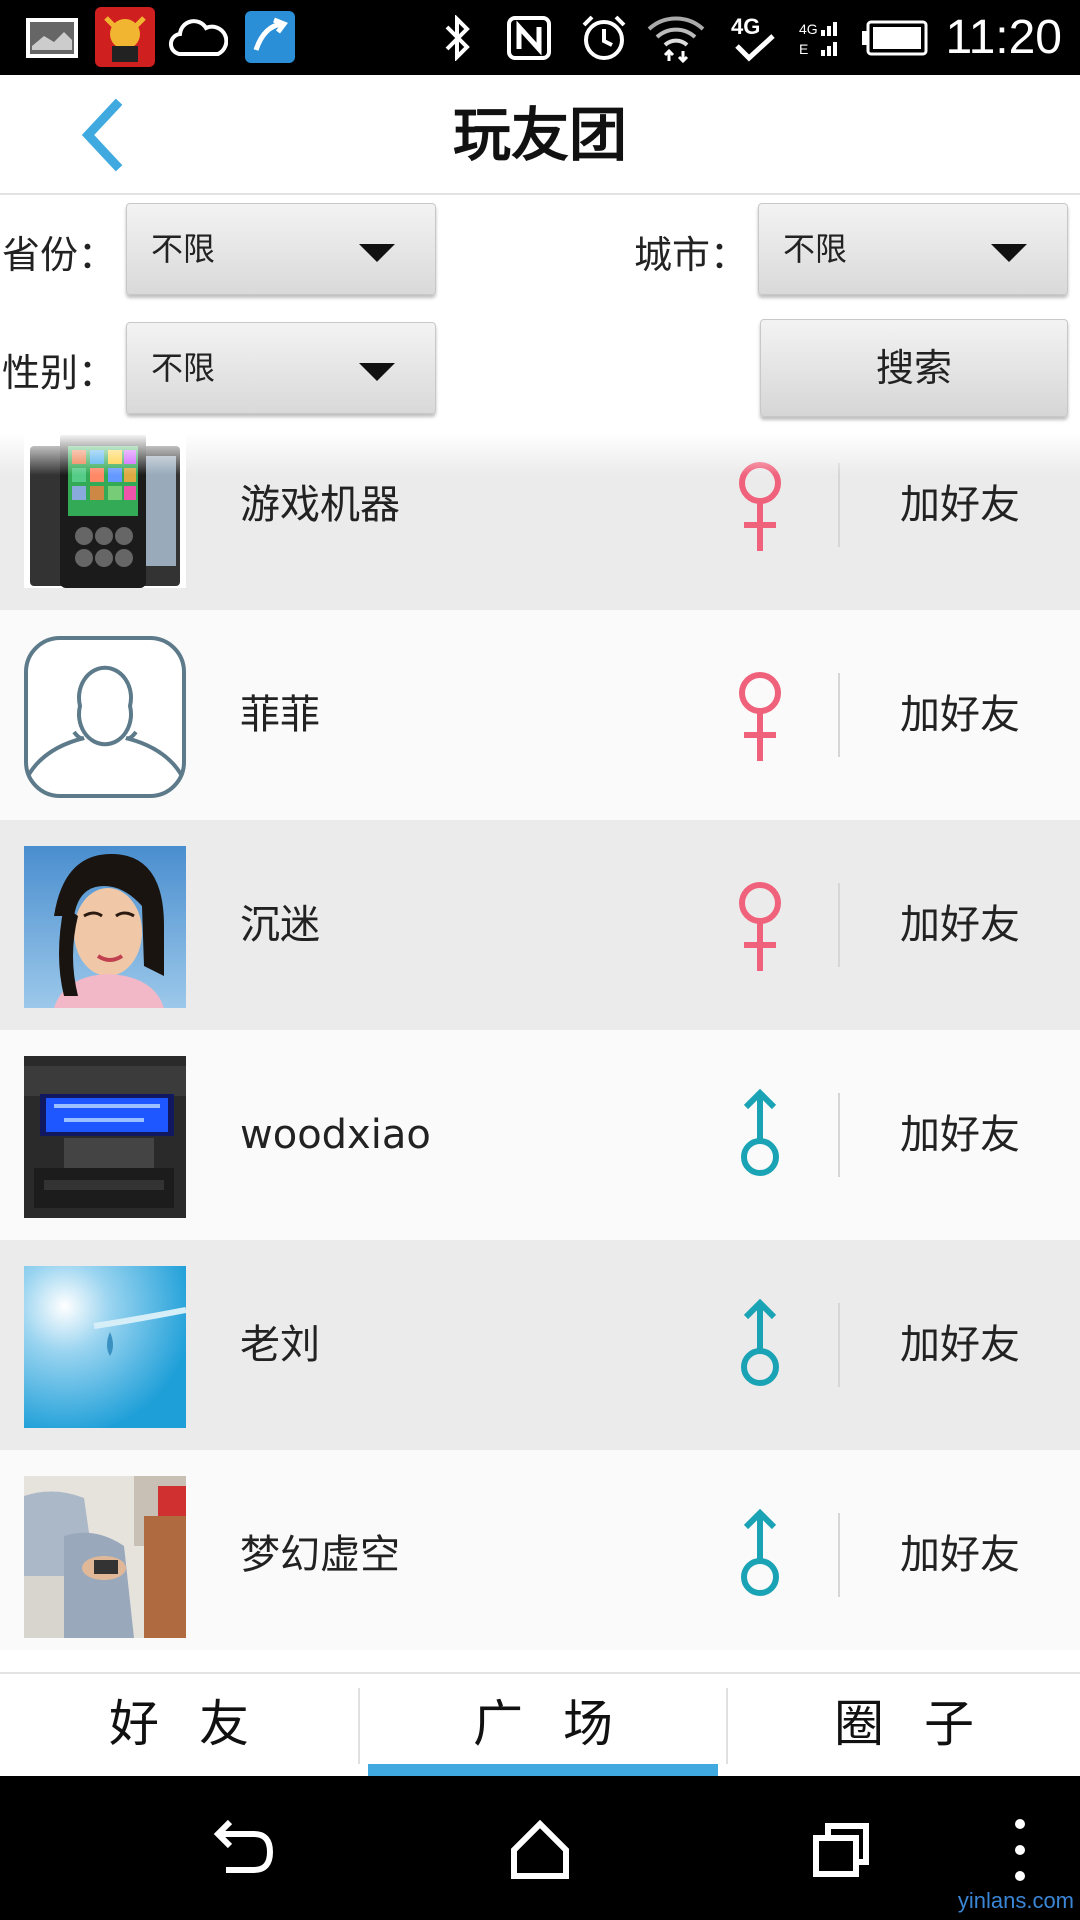 The height and width of the screenshot is (1920, 1080). Describe the element at coordinates (913, 249) in the screenshot. I see `city-select: 不限` at that location.